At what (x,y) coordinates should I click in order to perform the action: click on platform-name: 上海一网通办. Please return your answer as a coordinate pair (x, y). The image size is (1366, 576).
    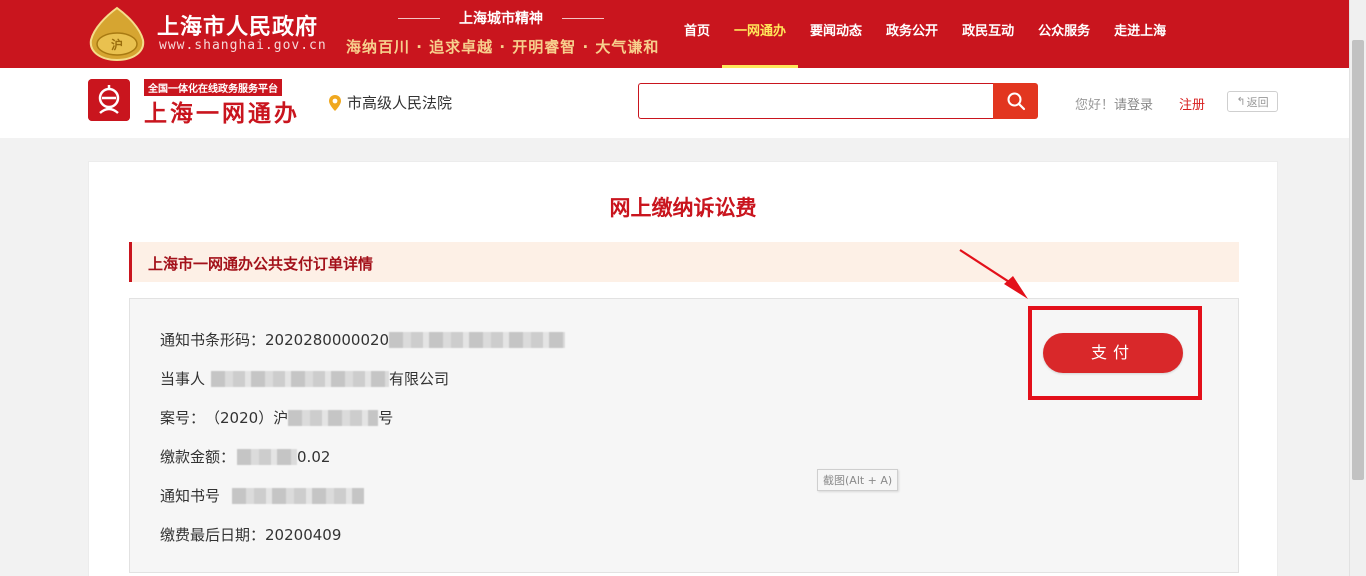
    Looking at the image, I should click on (222, 111).